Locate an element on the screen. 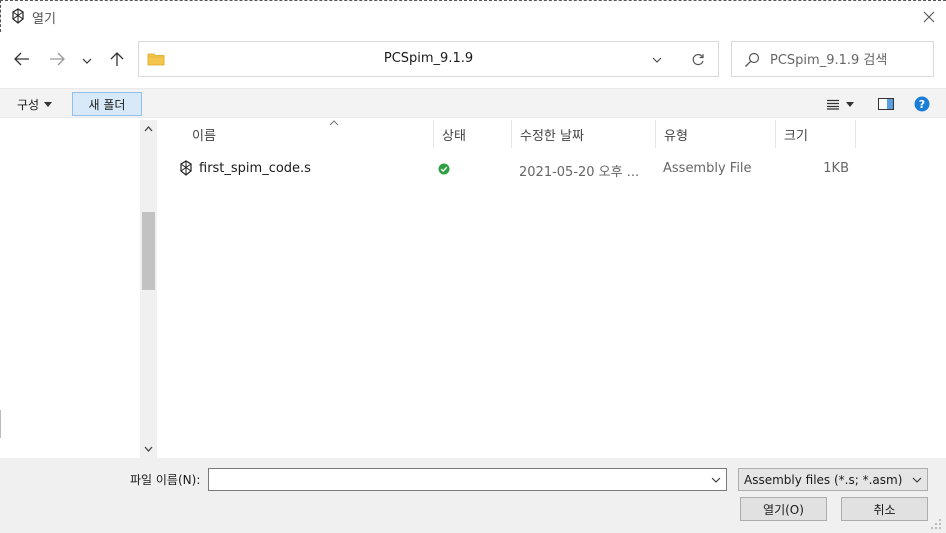 The image size is (946, 533). organize-button: 구성 is located at coordinates (34, 104).